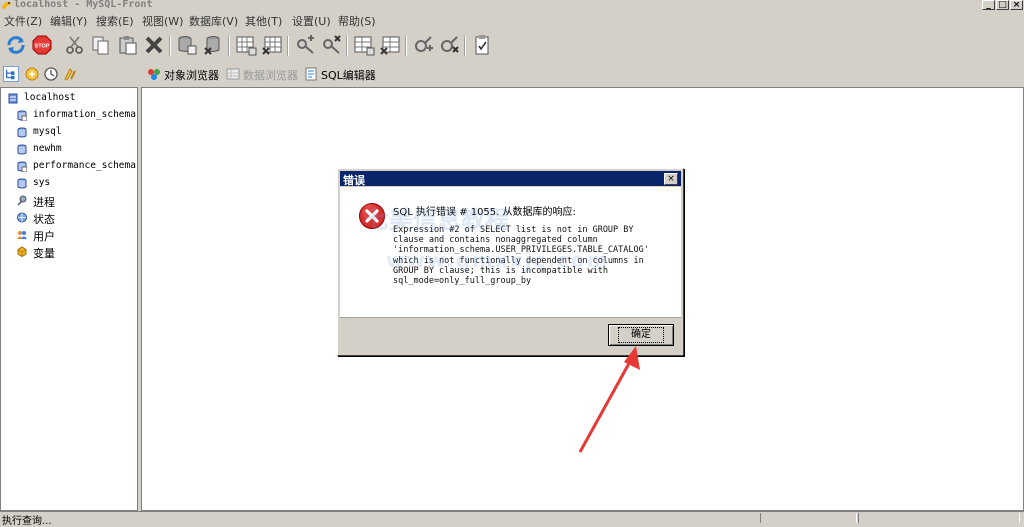 This screenshot has width=1024, height=527. I want to click on minimize-button: _, so click(988, 5).